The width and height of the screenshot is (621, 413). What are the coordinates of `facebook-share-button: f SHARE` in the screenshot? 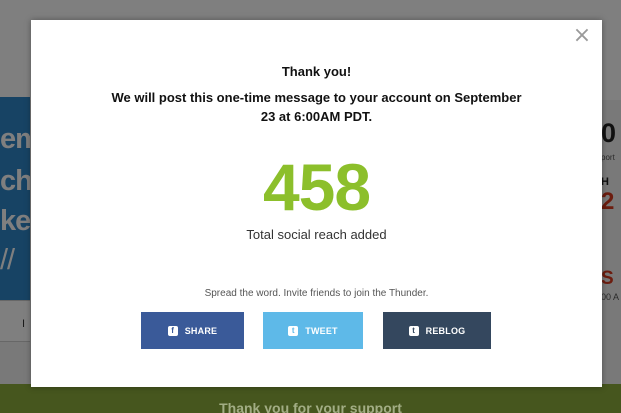 It's located at (192, 330).